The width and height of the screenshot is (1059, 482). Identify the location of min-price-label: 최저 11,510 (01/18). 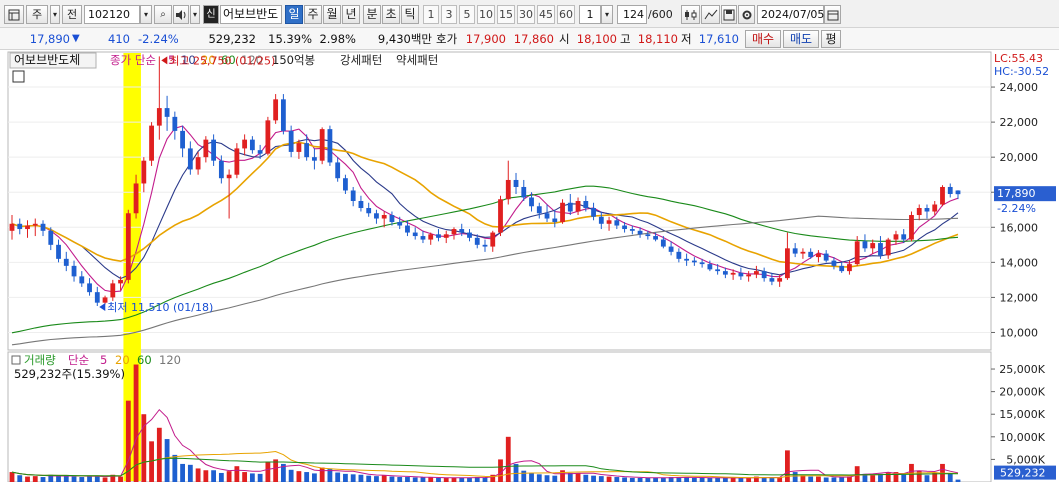
(160, 307).